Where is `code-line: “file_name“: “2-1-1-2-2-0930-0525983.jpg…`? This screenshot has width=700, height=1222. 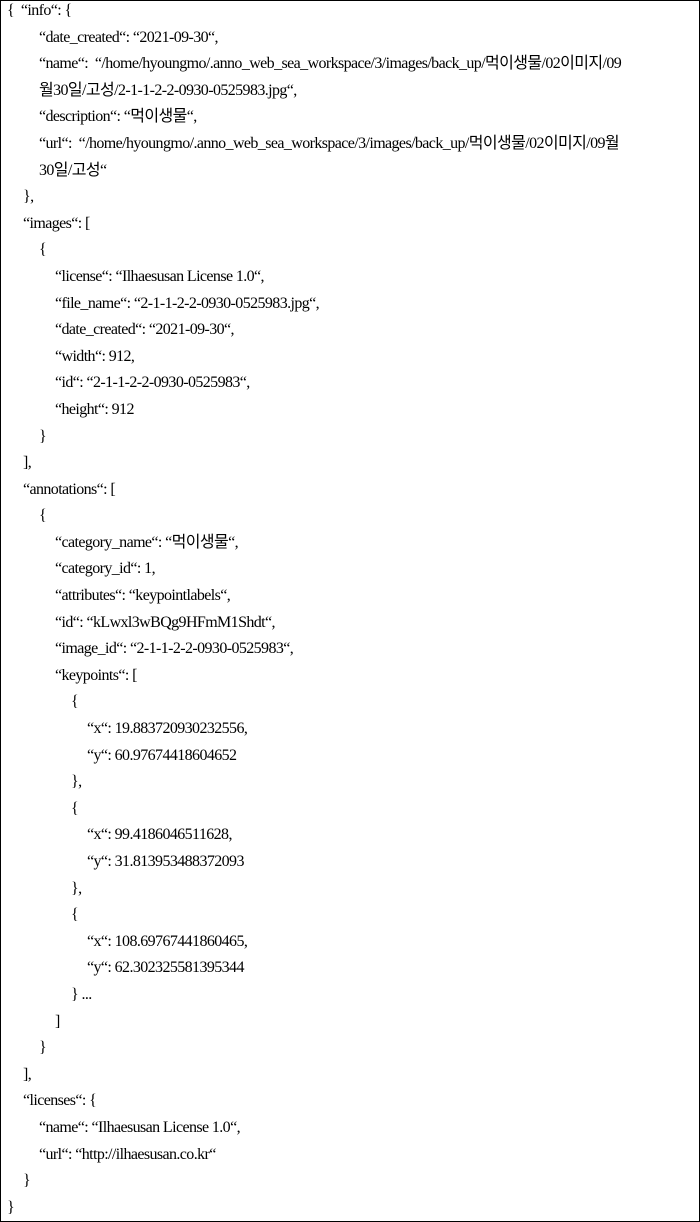
code-line: “file_name“: “2-1-1-2-2-0930-0525983.jpg… is located at coordinates (187, 303).